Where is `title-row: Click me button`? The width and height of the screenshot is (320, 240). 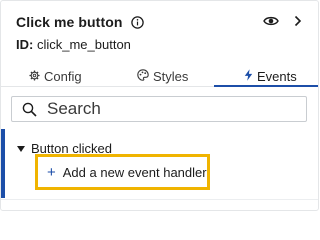 title-row: Click me button is located at coordinates (80, 22).